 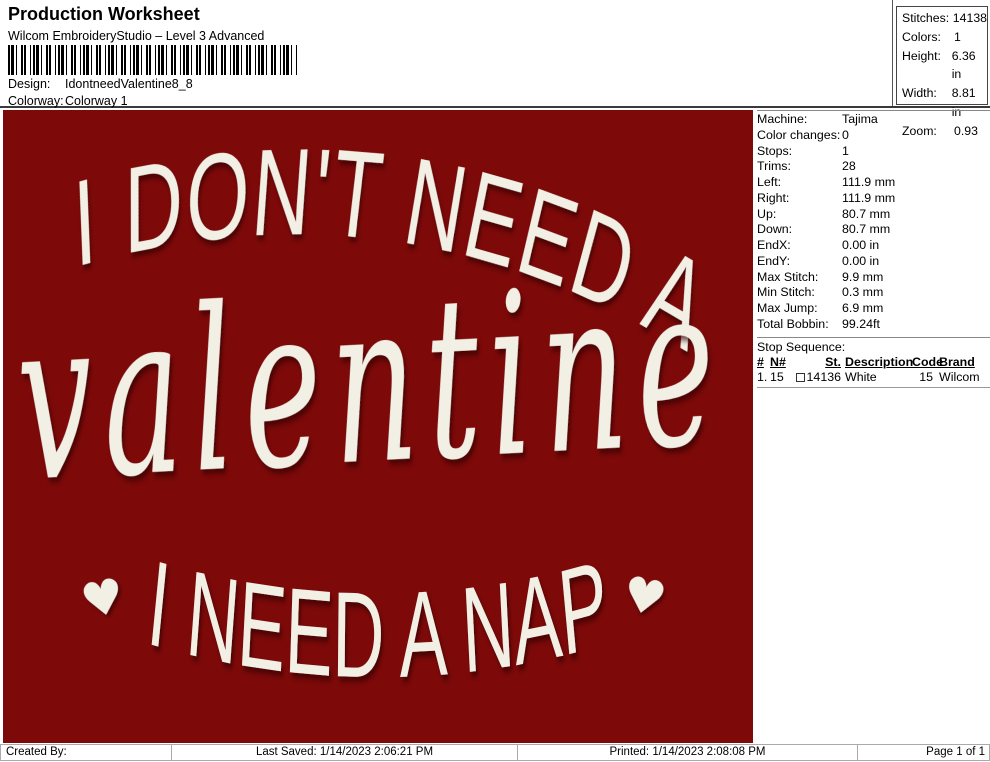 What do you see at coordinates (806, 166) in the screenshot?
I see `info-row: Trims: 28` at bounding box center [806, 166].